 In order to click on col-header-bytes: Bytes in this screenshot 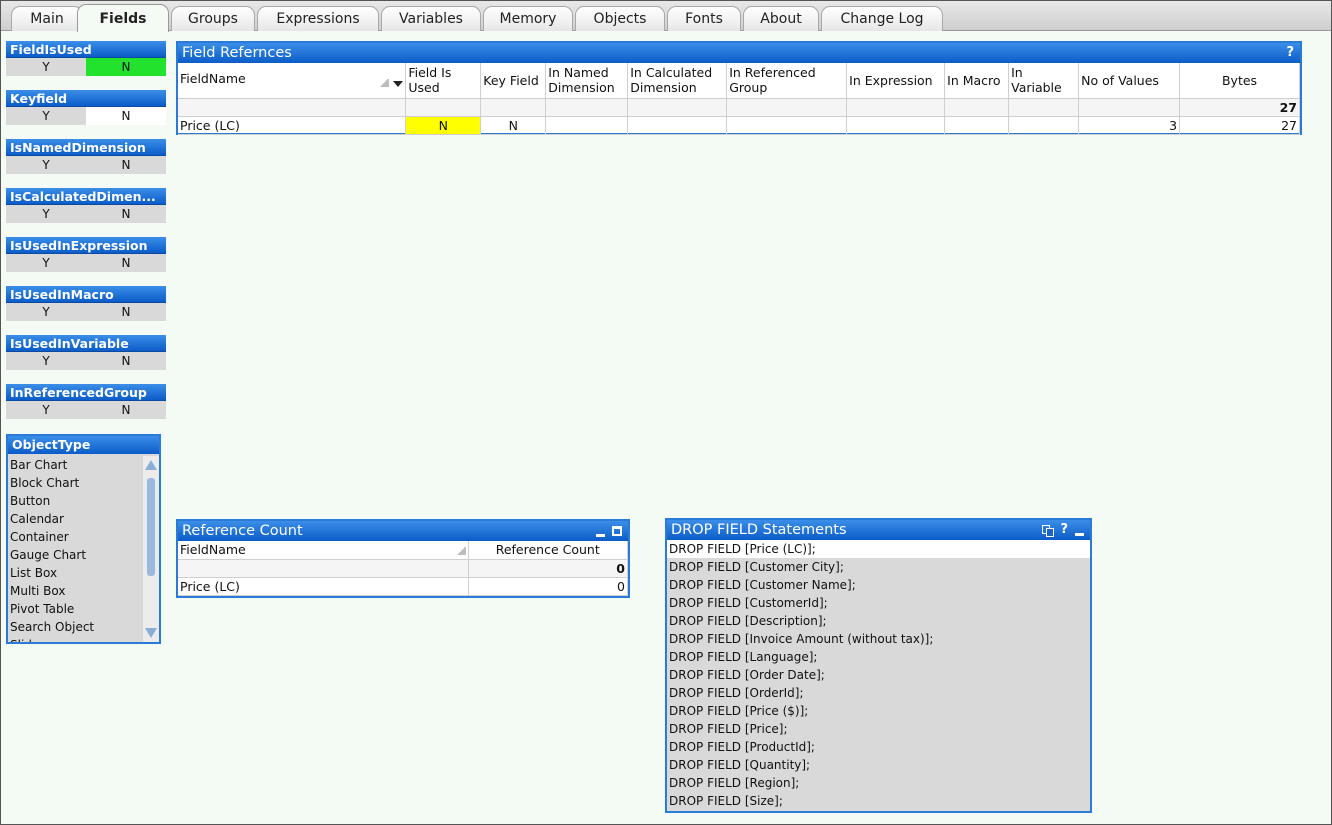, I will do `click(1239, 81)`.